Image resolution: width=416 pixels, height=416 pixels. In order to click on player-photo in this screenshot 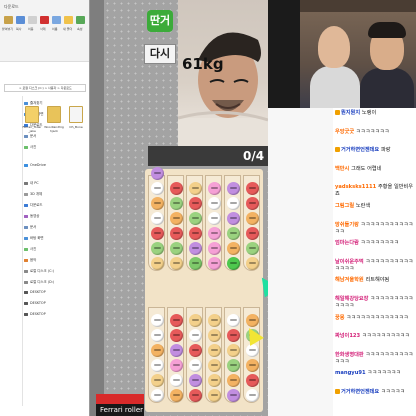, I will do `click(223, 75)`.